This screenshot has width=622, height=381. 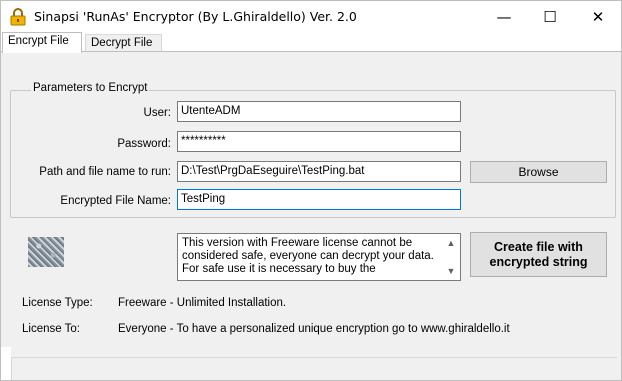 I want to click on maximize-button: ☐, so click(x=550, y=16).